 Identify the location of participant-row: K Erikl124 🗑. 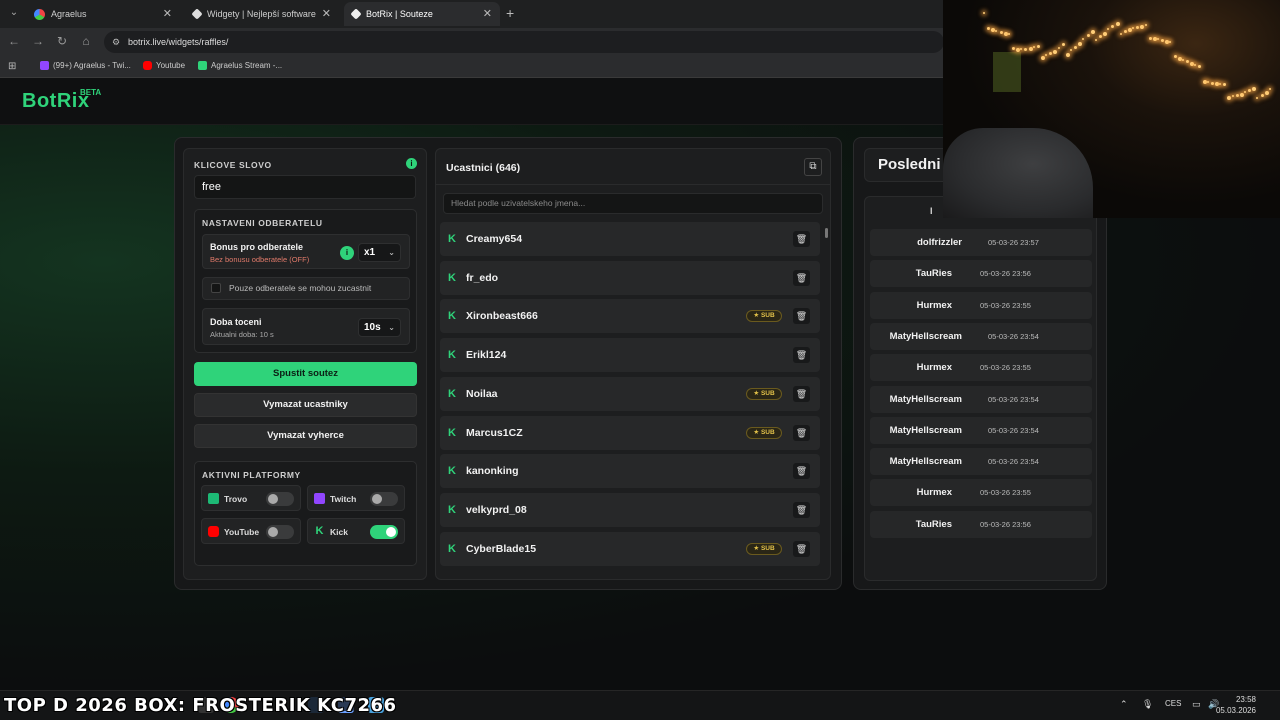
(630, 355).